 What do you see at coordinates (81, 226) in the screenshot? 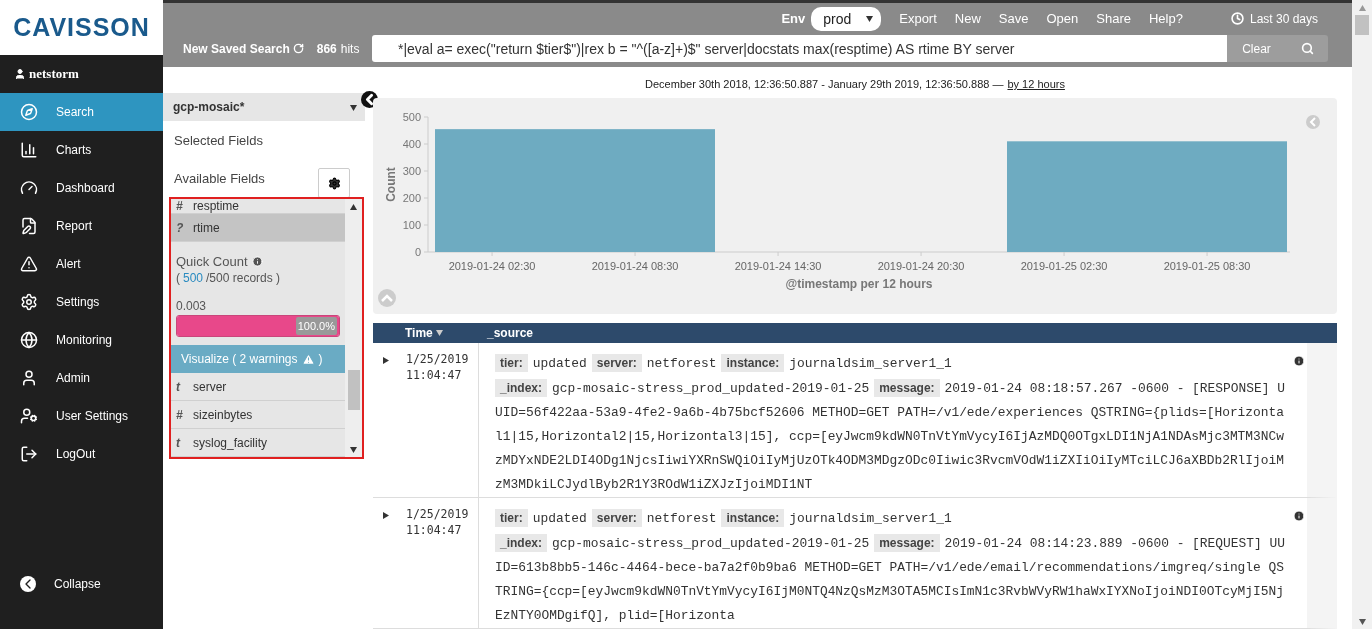
I see `nav-item: Report` at bounding box center [81, 226].